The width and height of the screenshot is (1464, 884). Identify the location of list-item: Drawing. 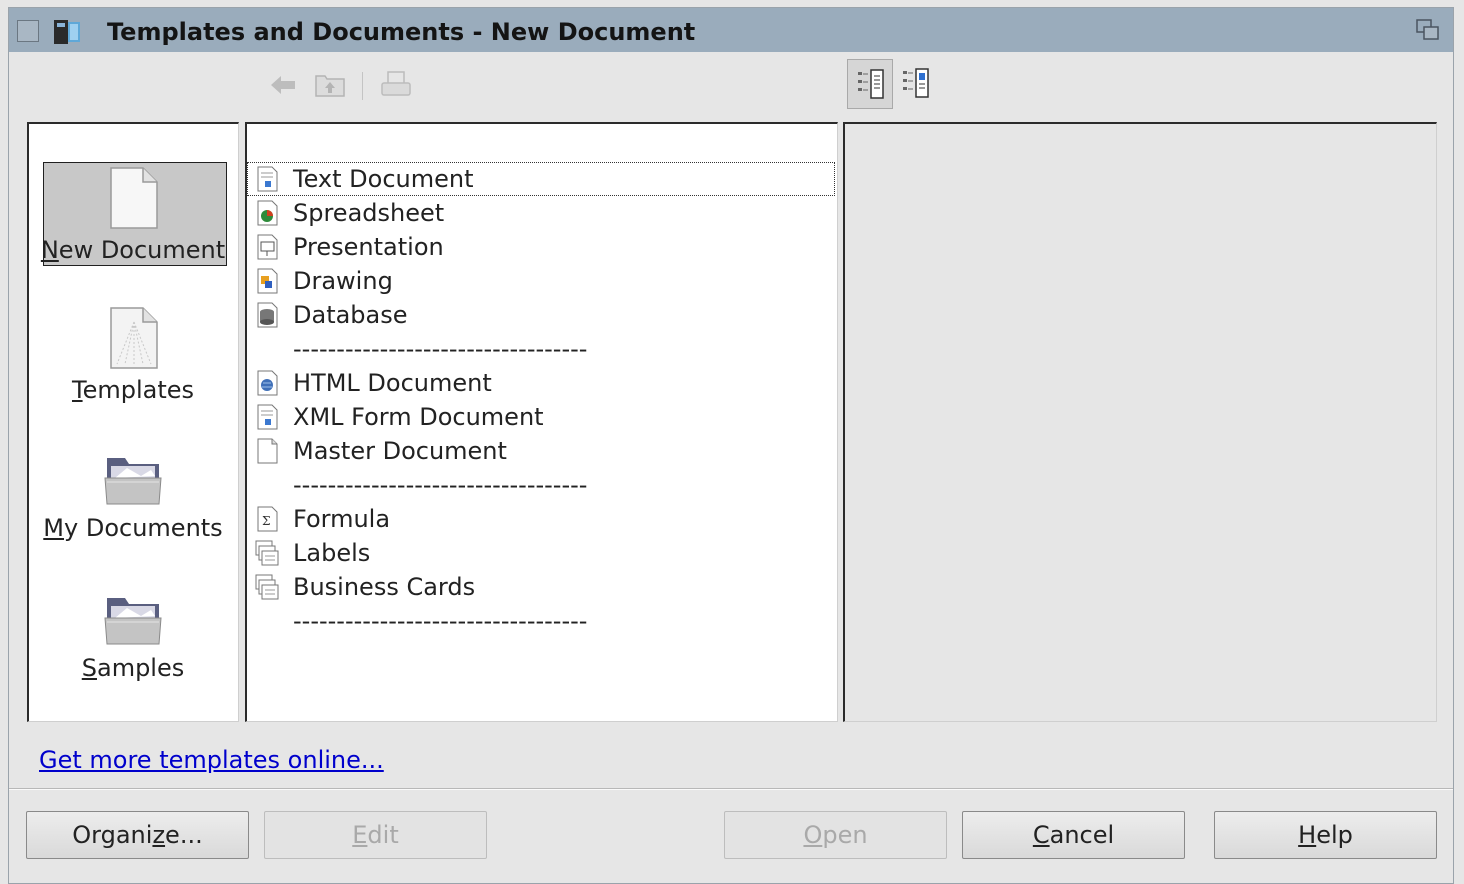
(542, 281).